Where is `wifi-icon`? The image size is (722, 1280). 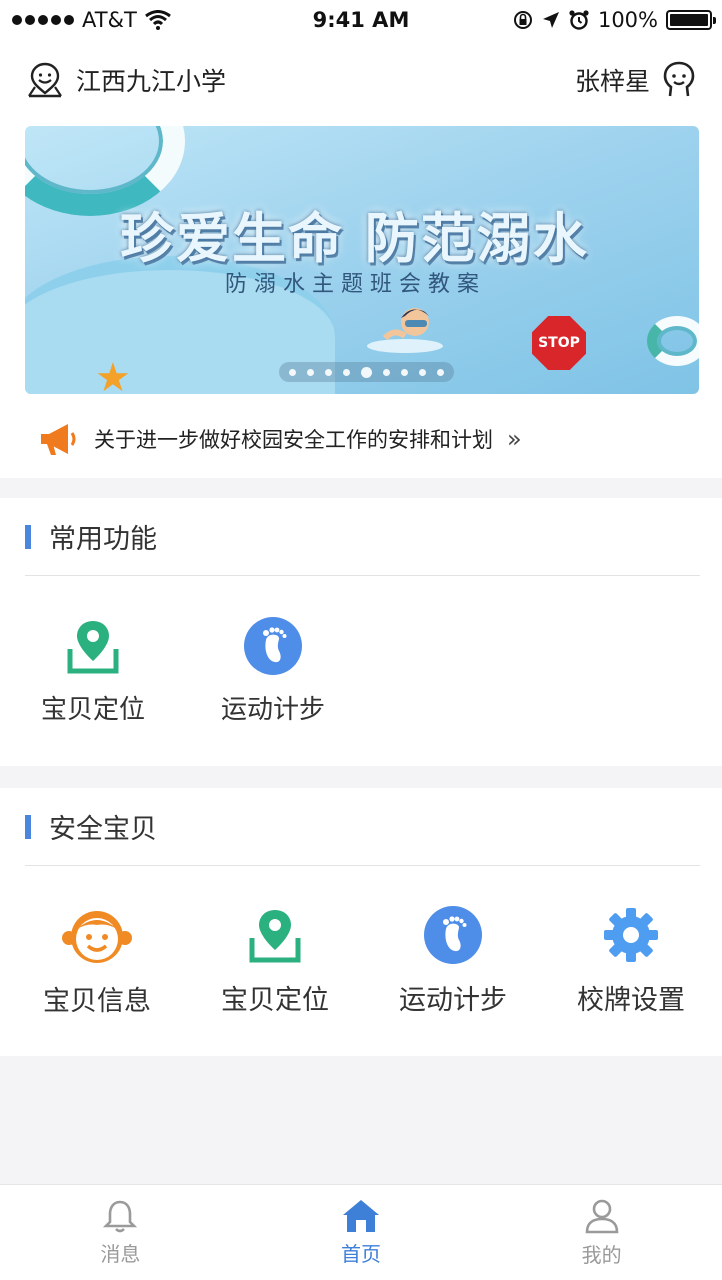 wifi-icon is located at coordinates (157, 20).